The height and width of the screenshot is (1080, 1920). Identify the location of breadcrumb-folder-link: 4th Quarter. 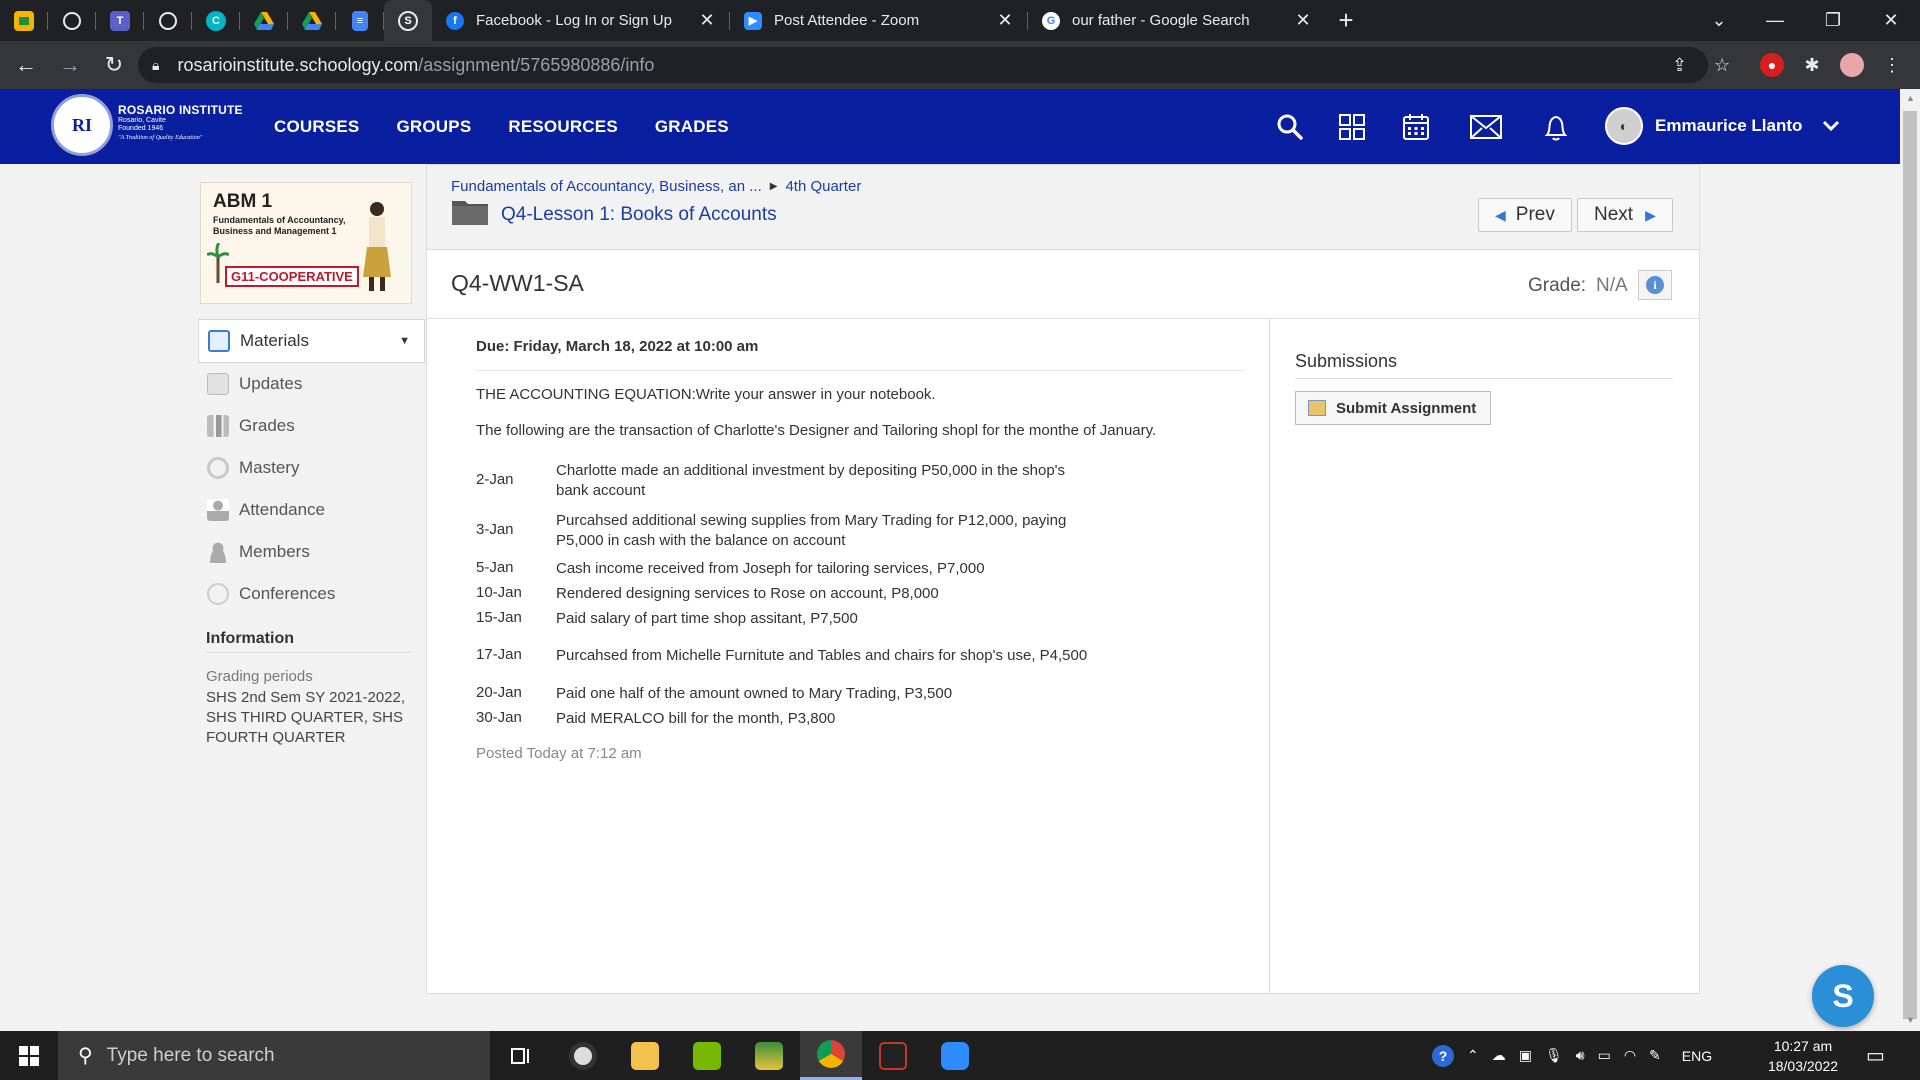
(823, 187).